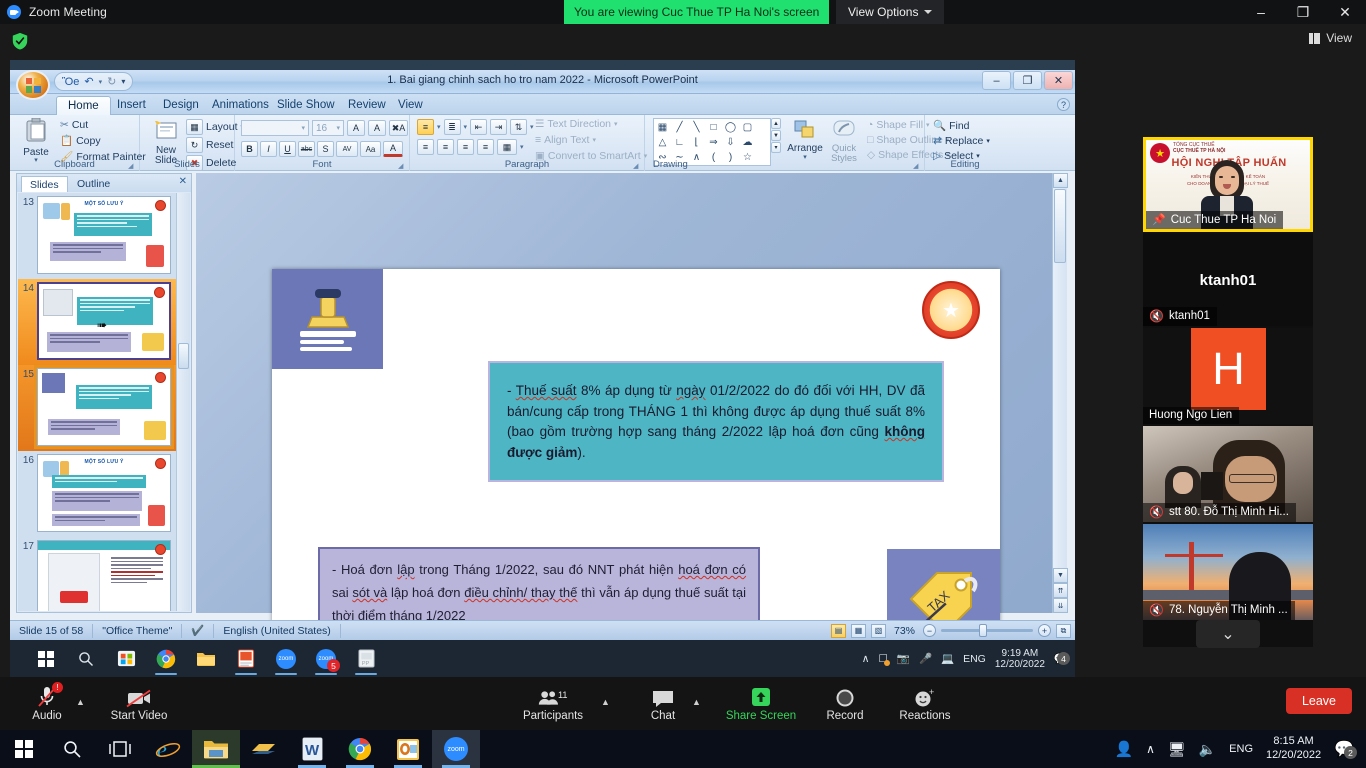 This screenshot has width=1366, height=768. Describe the element at coordinates (662, 142) in the screenshot. I see `triangle-shape-icon: △` at that location.